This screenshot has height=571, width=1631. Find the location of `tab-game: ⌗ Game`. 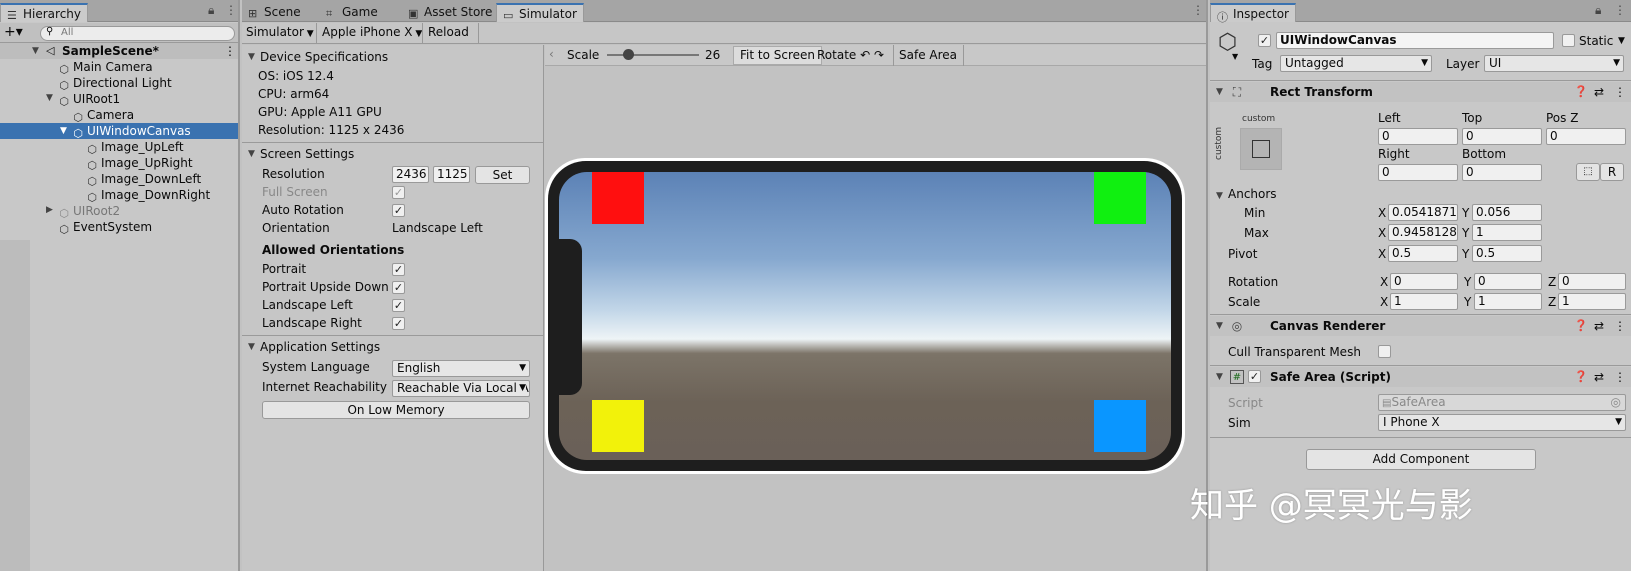

tab-game: ⌗ Game is located at coordinates (352, 12).